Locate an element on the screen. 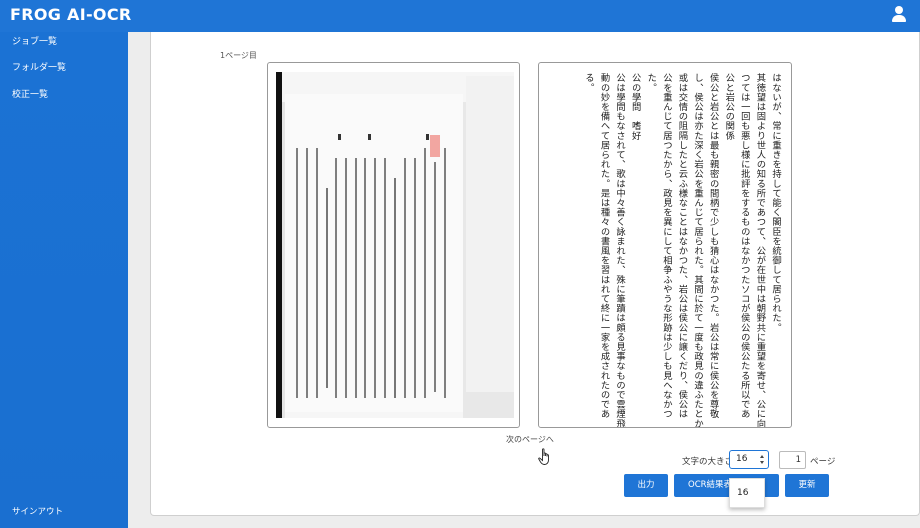 The image size is (920, 528). top-bar: FROG AI-OCR is located at coordinates (460, 16).